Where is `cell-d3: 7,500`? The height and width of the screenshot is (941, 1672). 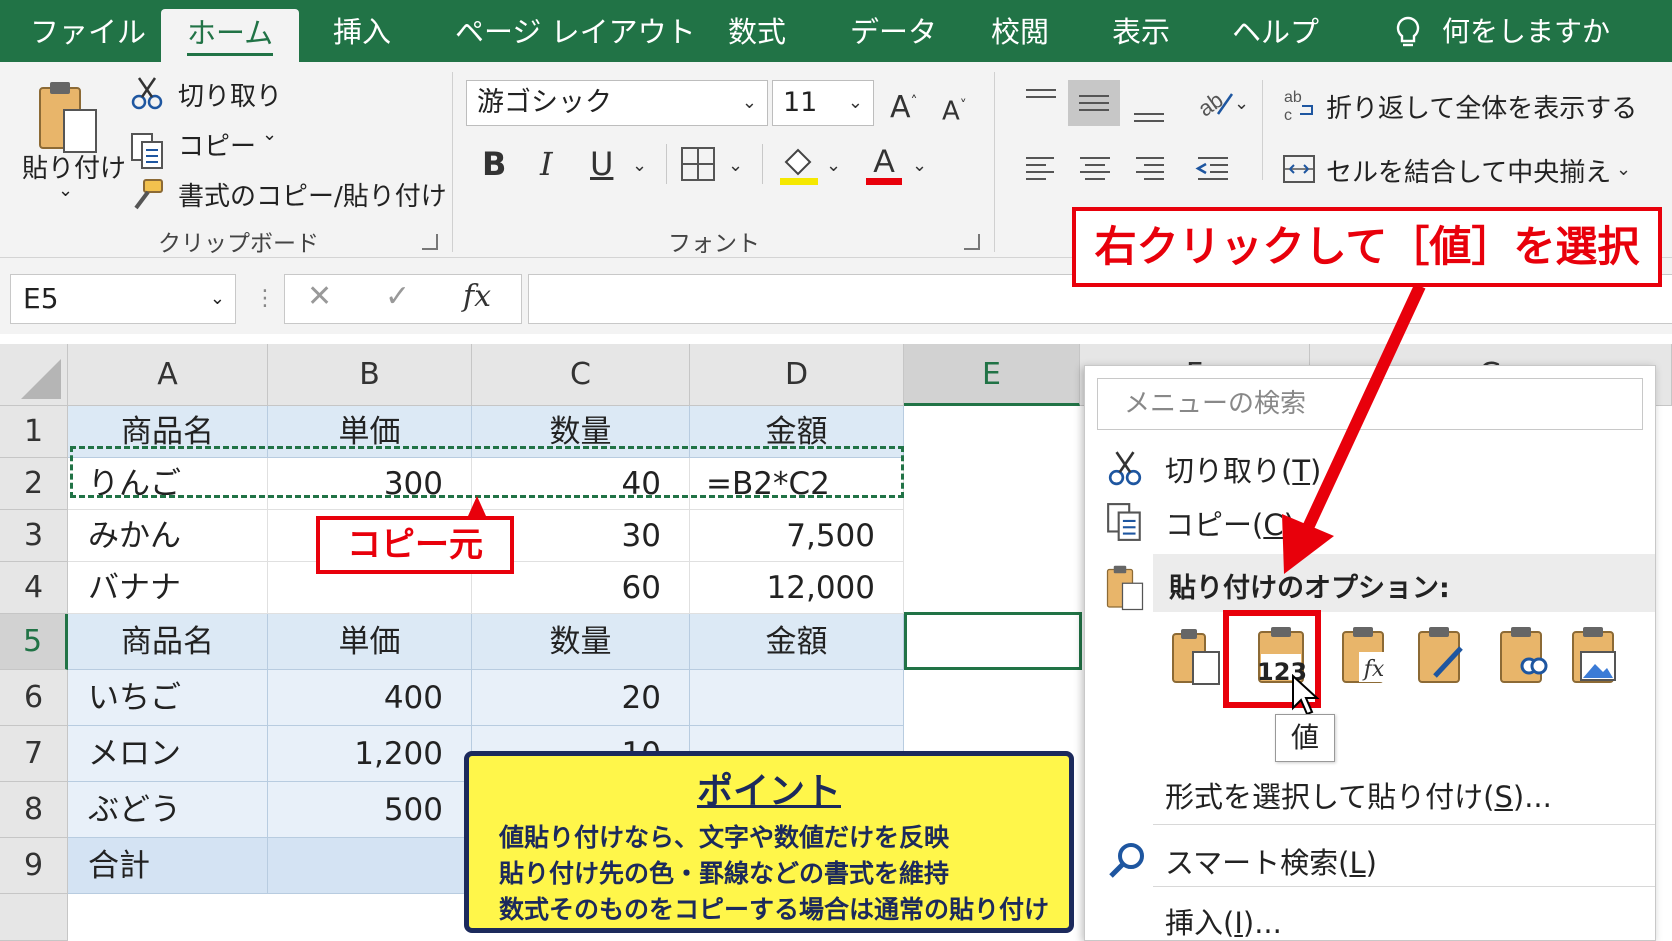
cell-d3: 7,500 is located at coordinates (797, 536).